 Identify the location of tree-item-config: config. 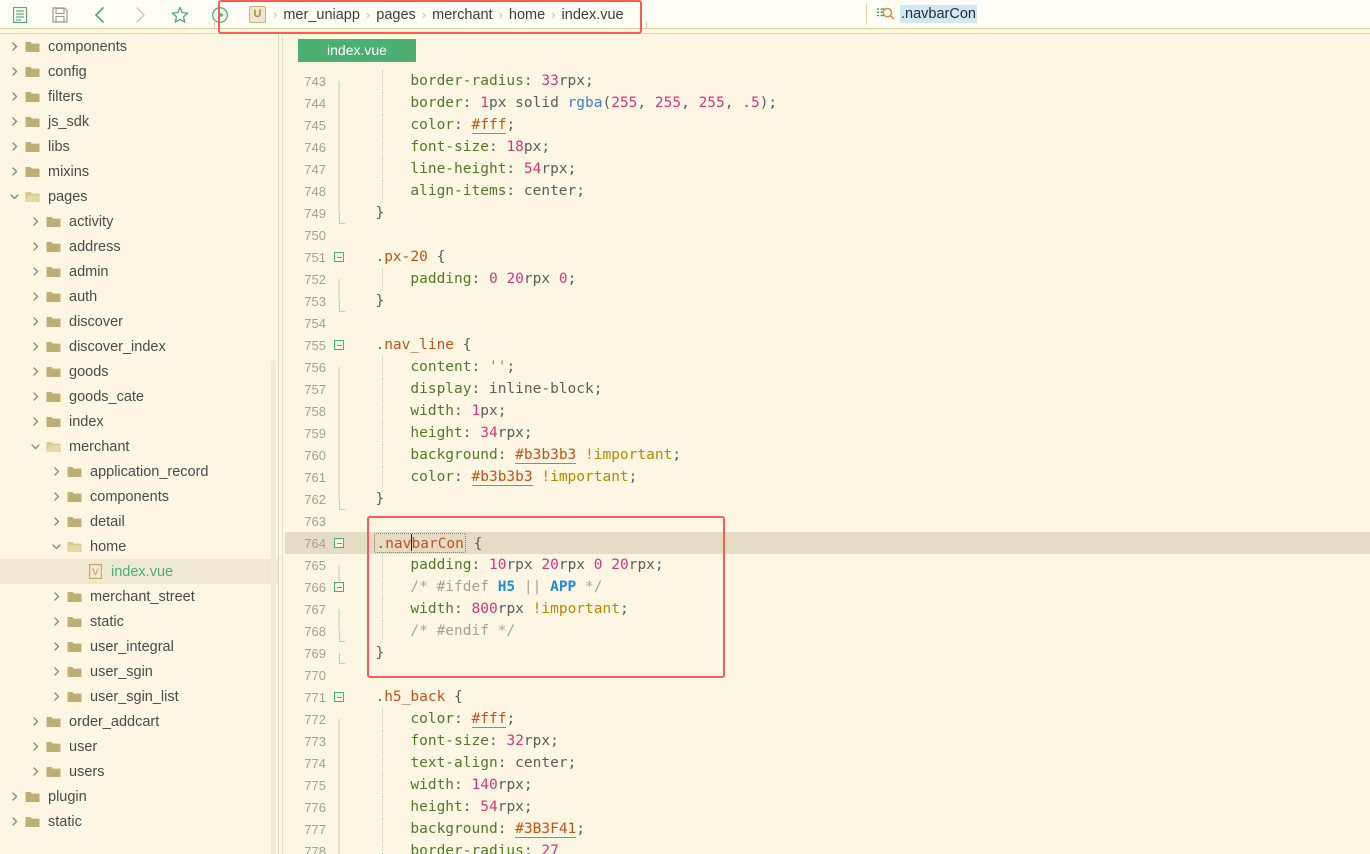
(139, 71).